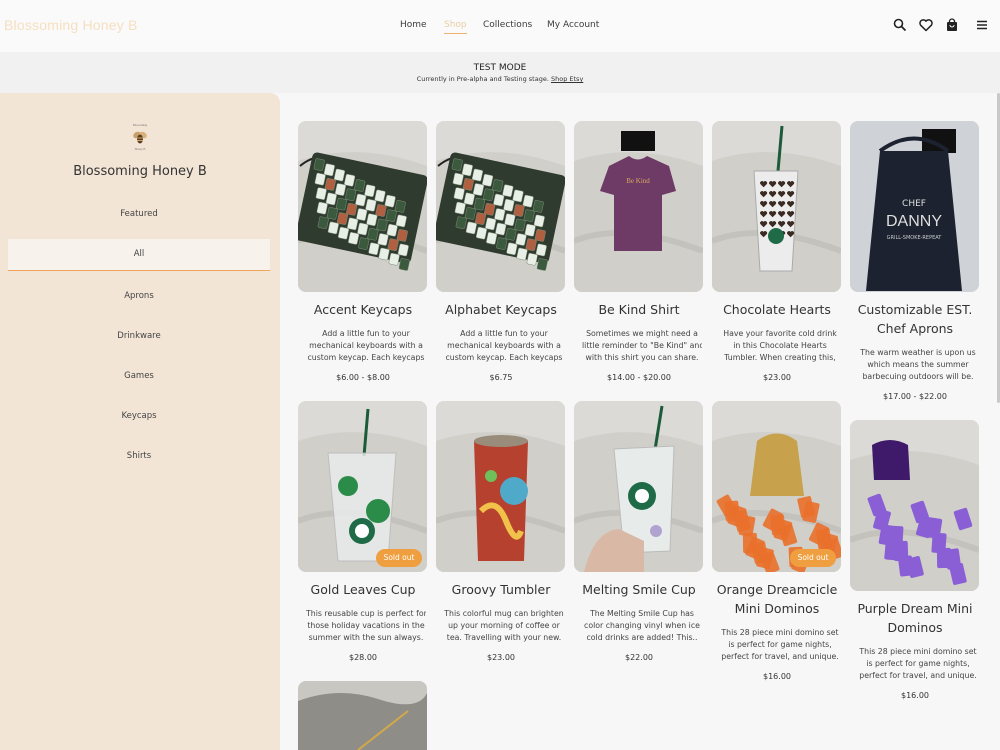 The width and height of the screenshot is (1000, 750). Describe the element at coordinates (900, 25) in the screenshot. I see `search-icon` at that location.